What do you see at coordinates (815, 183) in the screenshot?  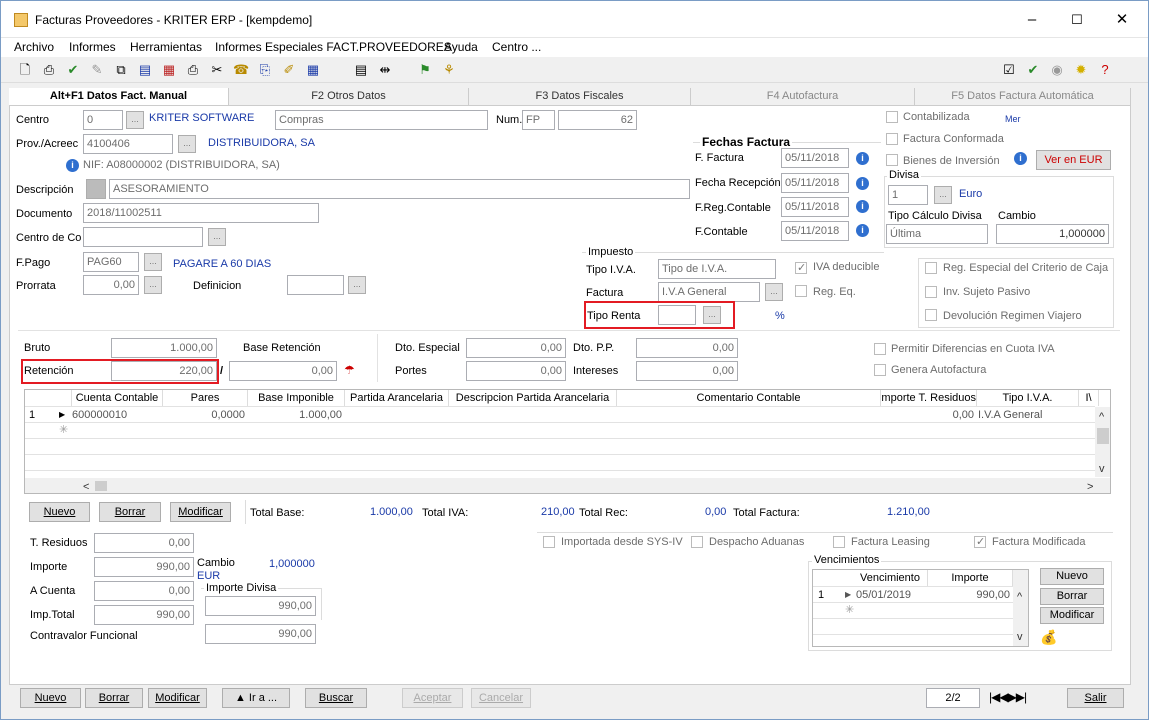 I see `f-recepcion-input: 05/11/2018` at bounding box center [815, 183].